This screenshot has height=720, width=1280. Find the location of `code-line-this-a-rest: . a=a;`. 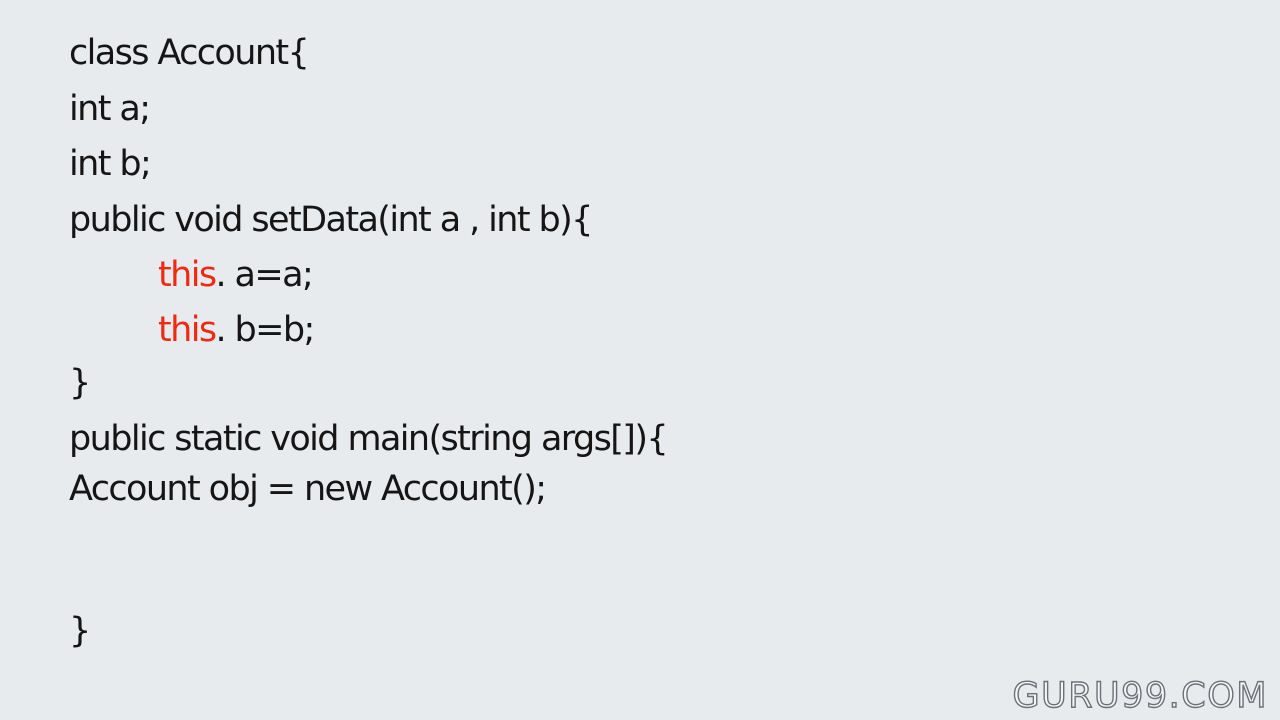

code-line-this-a-rest: . a=a; is located at coordinates (264, 275).